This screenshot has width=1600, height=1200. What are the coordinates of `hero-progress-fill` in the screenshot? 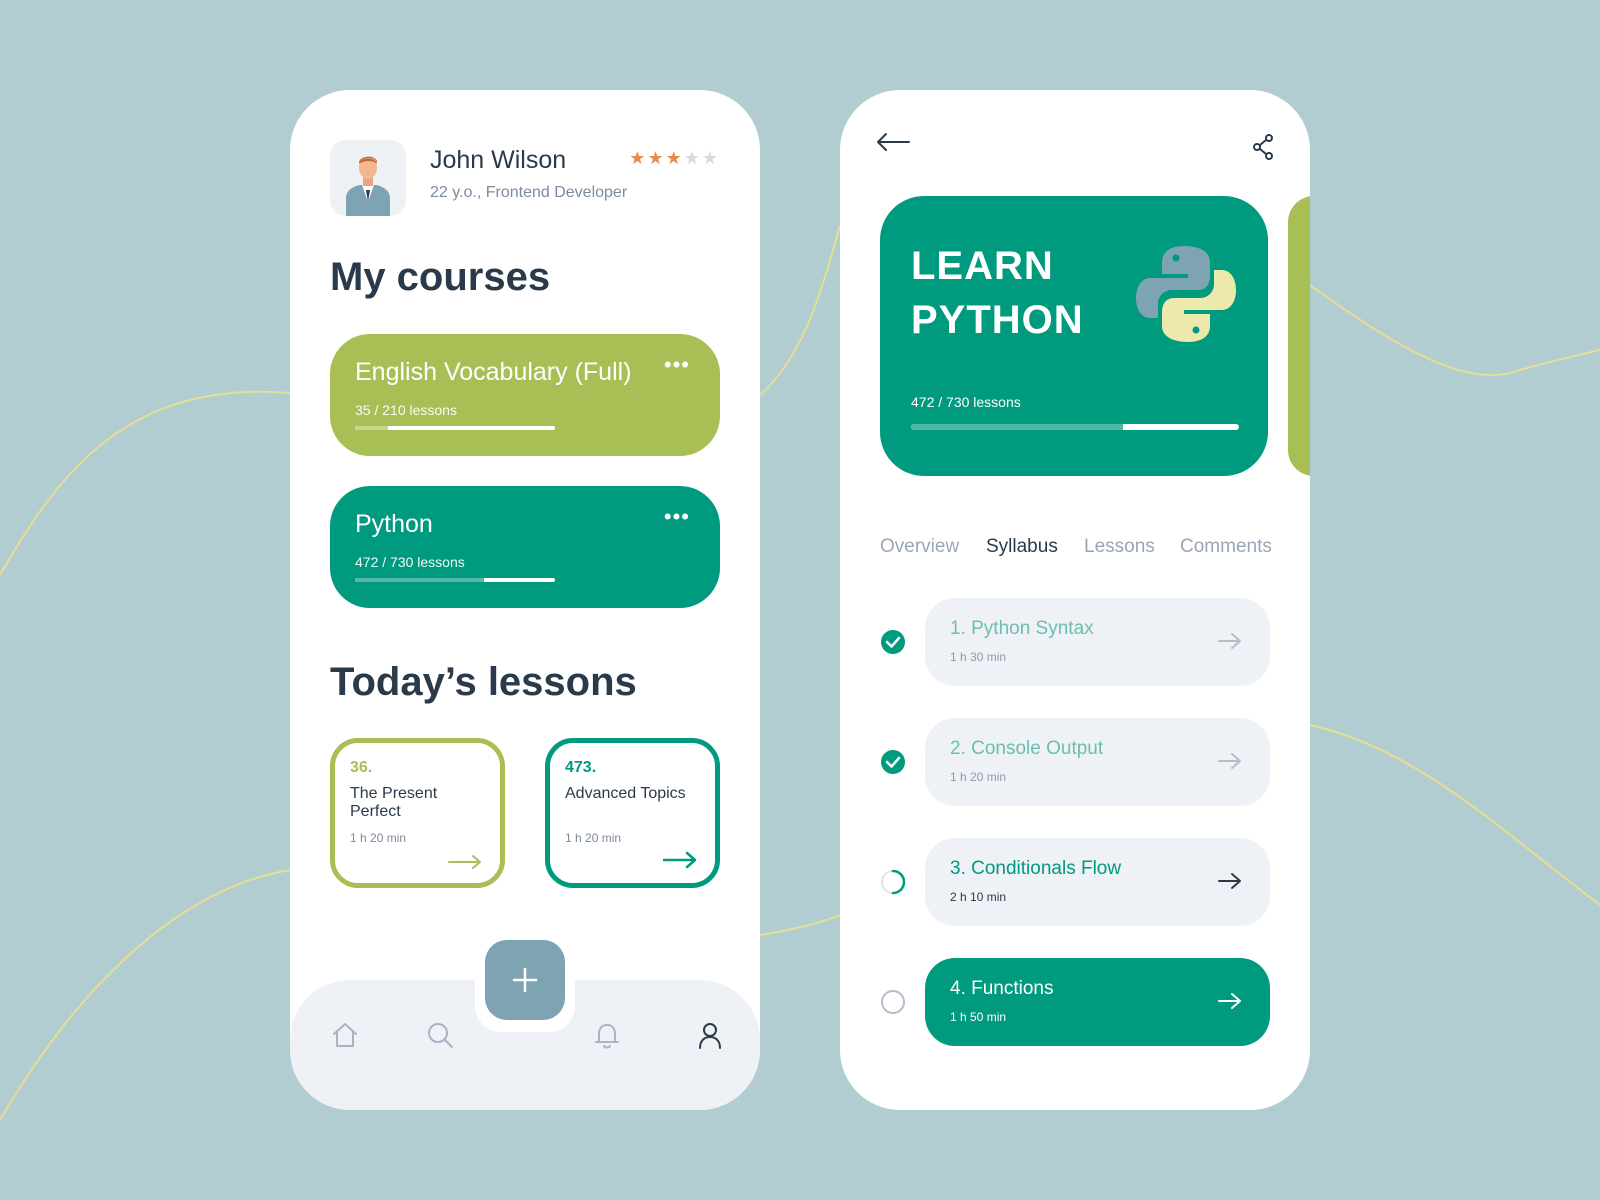 It's located at (1017, 427).